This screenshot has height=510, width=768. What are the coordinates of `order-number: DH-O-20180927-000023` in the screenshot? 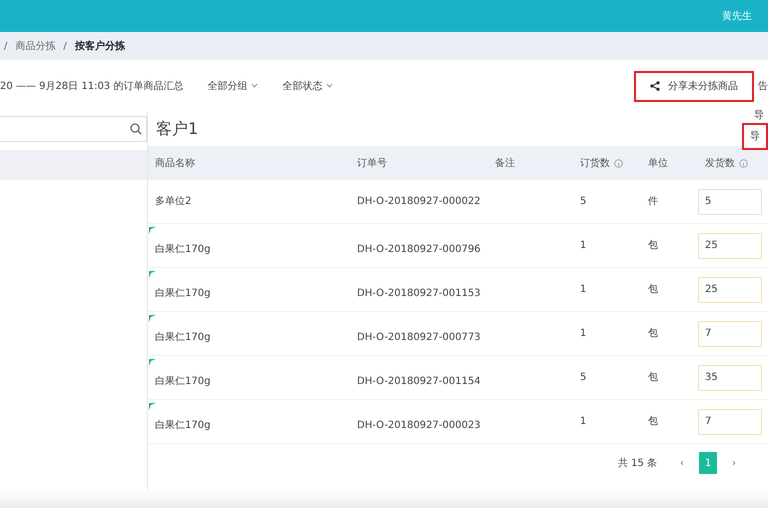 It's located at (419, 425).